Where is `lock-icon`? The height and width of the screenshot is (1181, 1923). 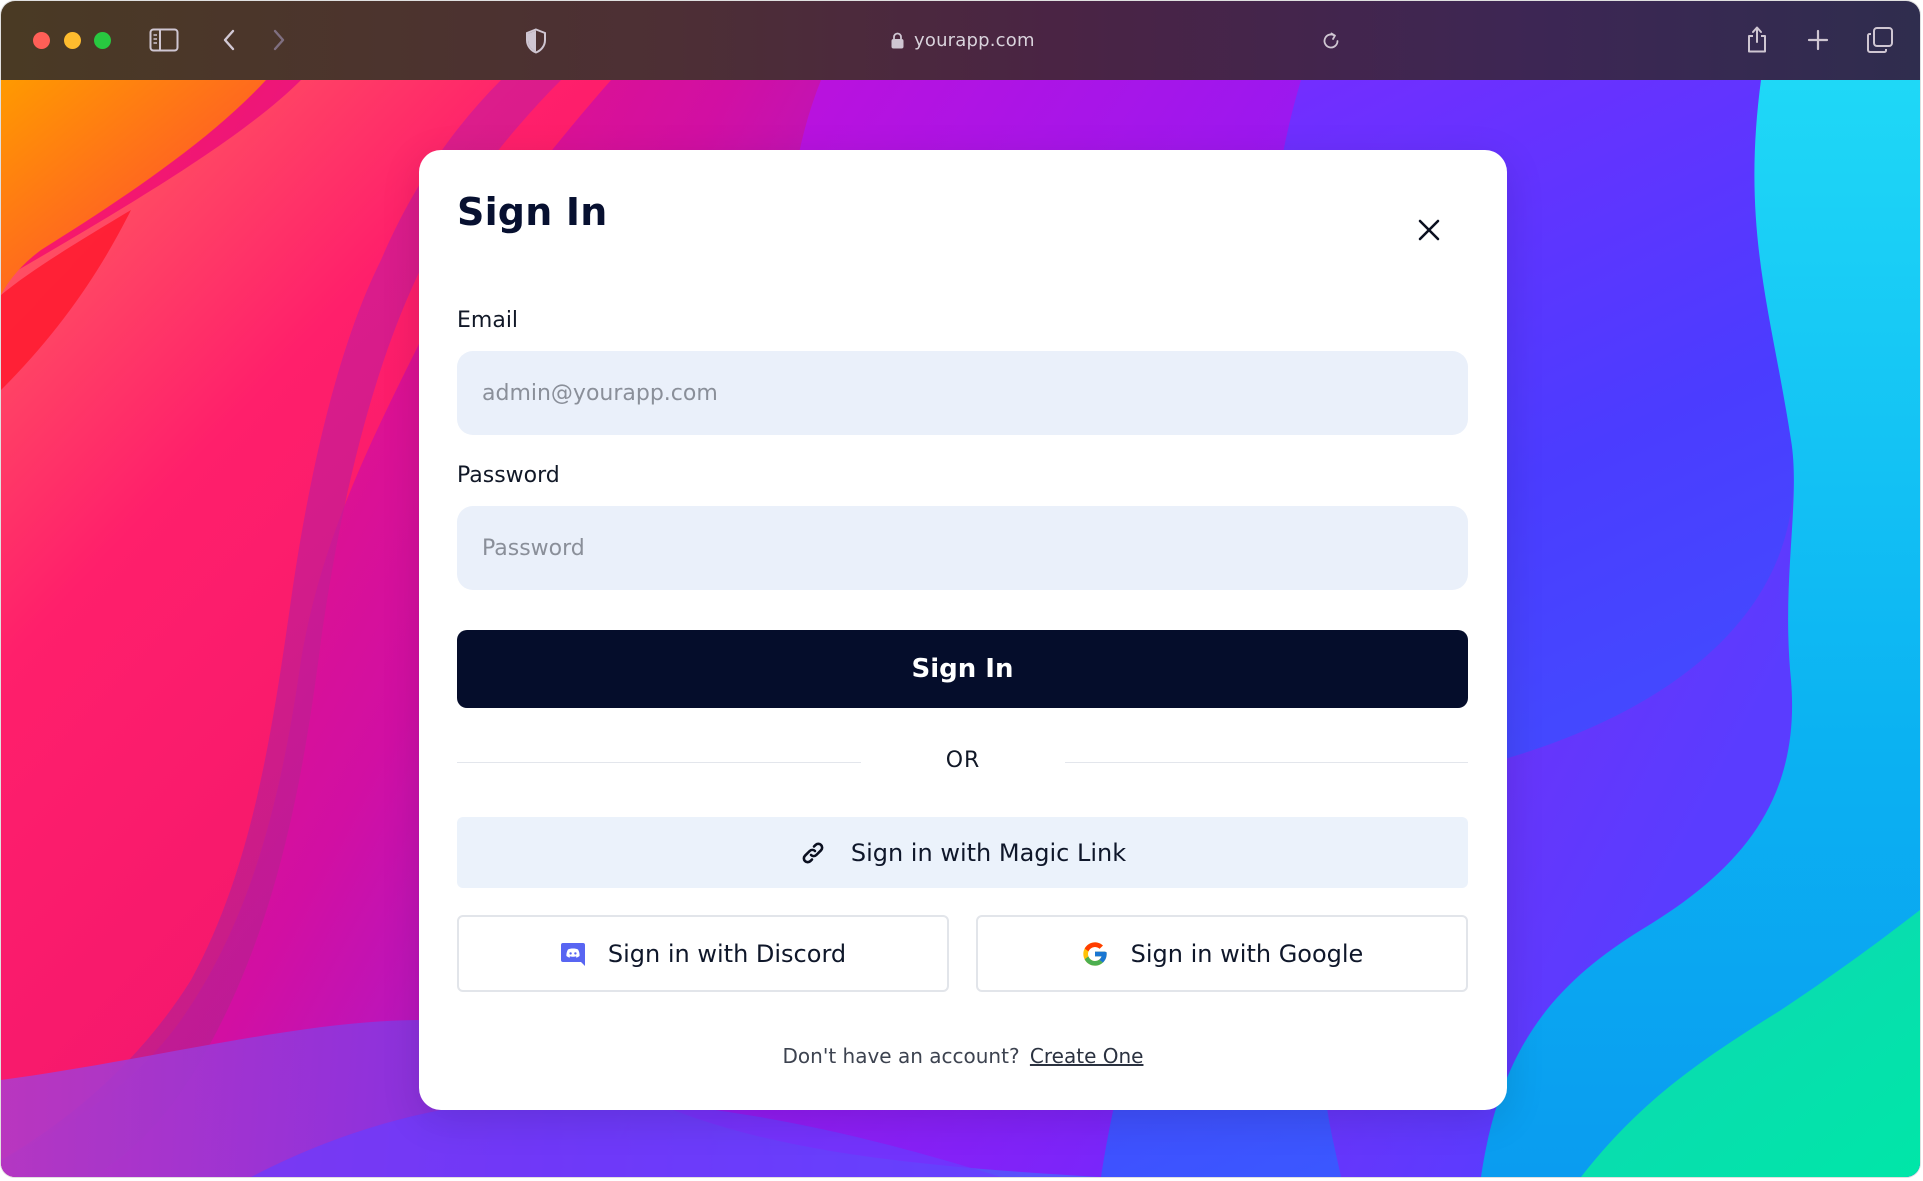
lock-icon is located at coordinates (897, 40).